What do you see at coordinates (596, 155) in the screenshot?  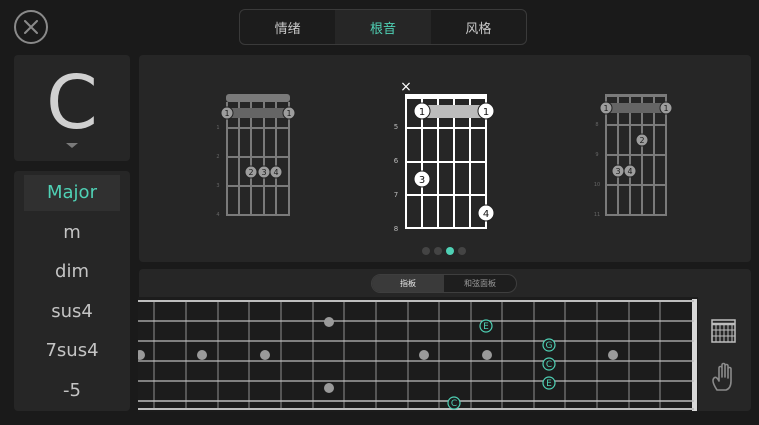 I see `right-fret-label-9: 9` at bounding box center [596, 155].